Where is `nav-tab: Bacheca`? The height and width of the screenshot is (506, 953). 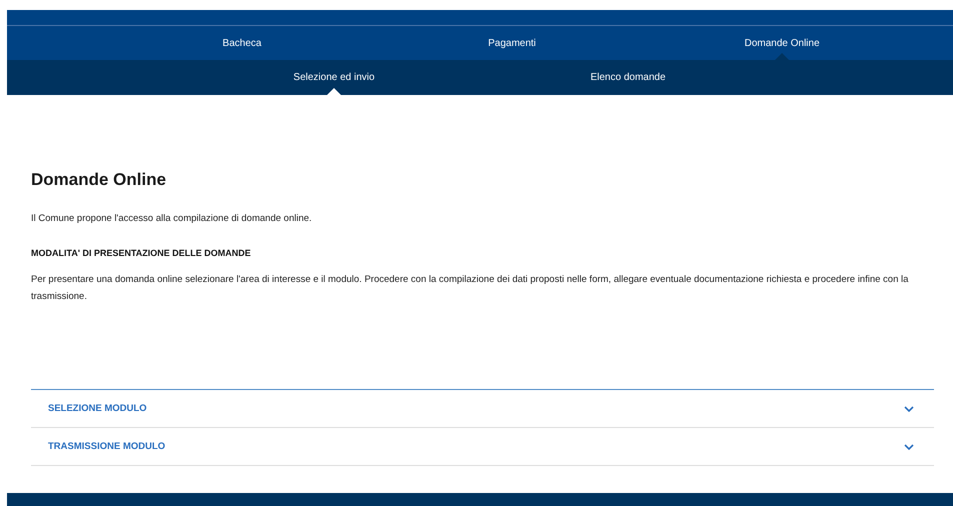 nav-tab: Bacheca is located at coordinates (242, 43).